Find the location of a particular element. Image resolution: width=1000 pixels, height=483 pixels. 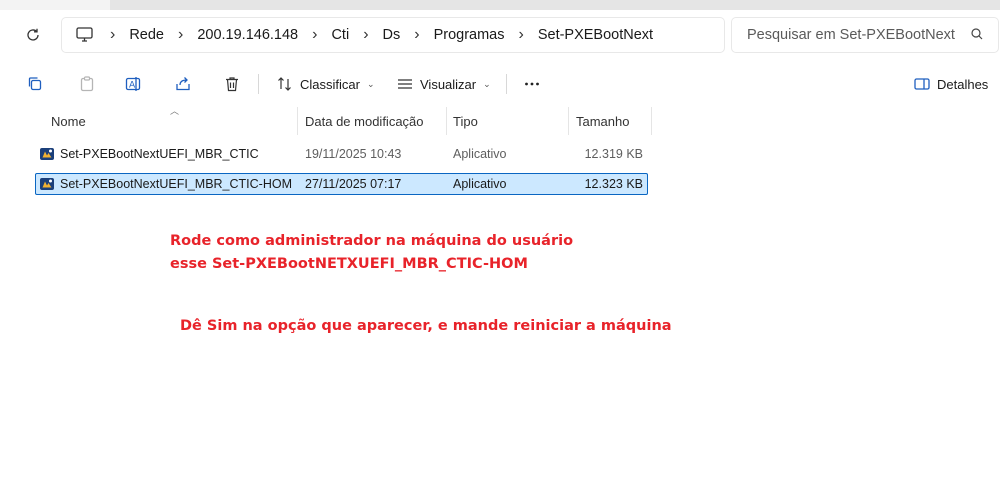

breadcrumb-item: Rede is located at coordinates (146, 35).